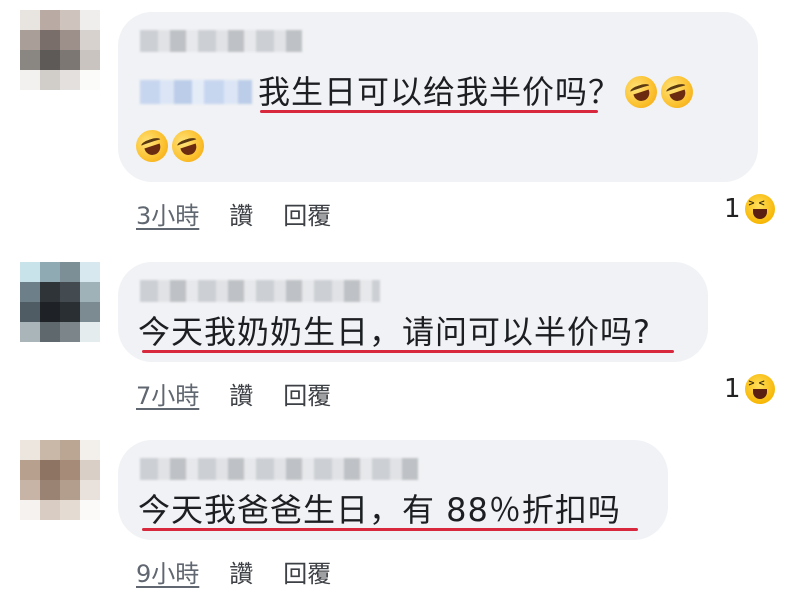 The width and height of the screenshot is (800, 592). What do you see at coordinates (440, 92) in the screenshot?
I see `comment-text-content: 我生日可以给我半价吗？` at bounding box center [440, 92].